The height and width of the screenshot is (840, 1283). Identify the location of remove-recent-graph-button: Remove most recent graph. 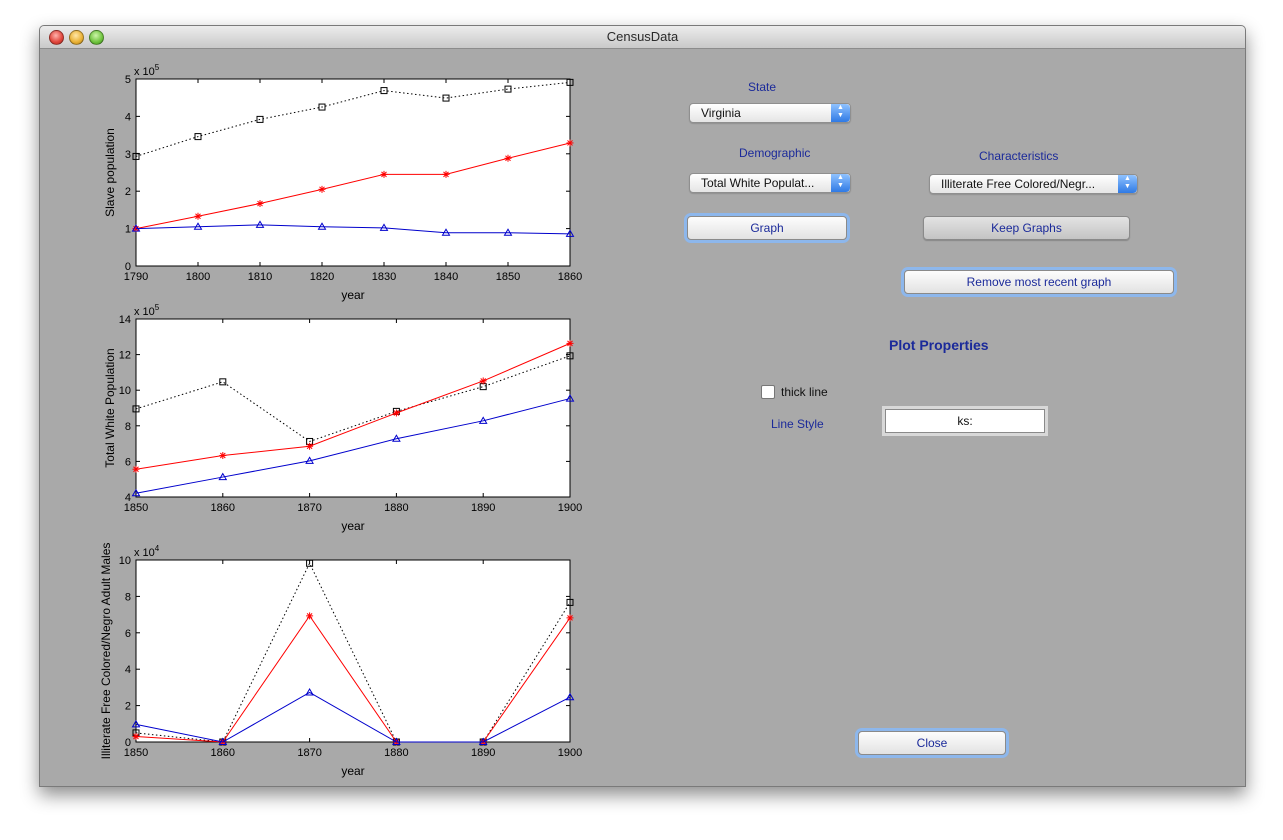
(1039, 282).